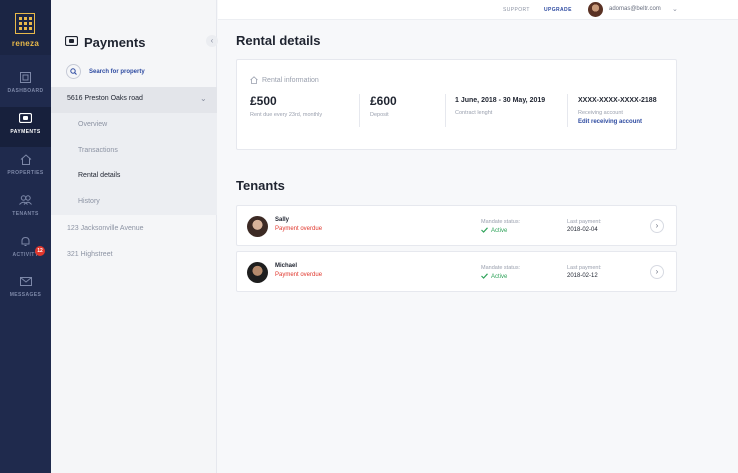 This screenshot has height=473, width=738. Describe the element at coordinates (617, 122) in the screenshot. I see `edit-account-link: Edit receiving account` at that location.